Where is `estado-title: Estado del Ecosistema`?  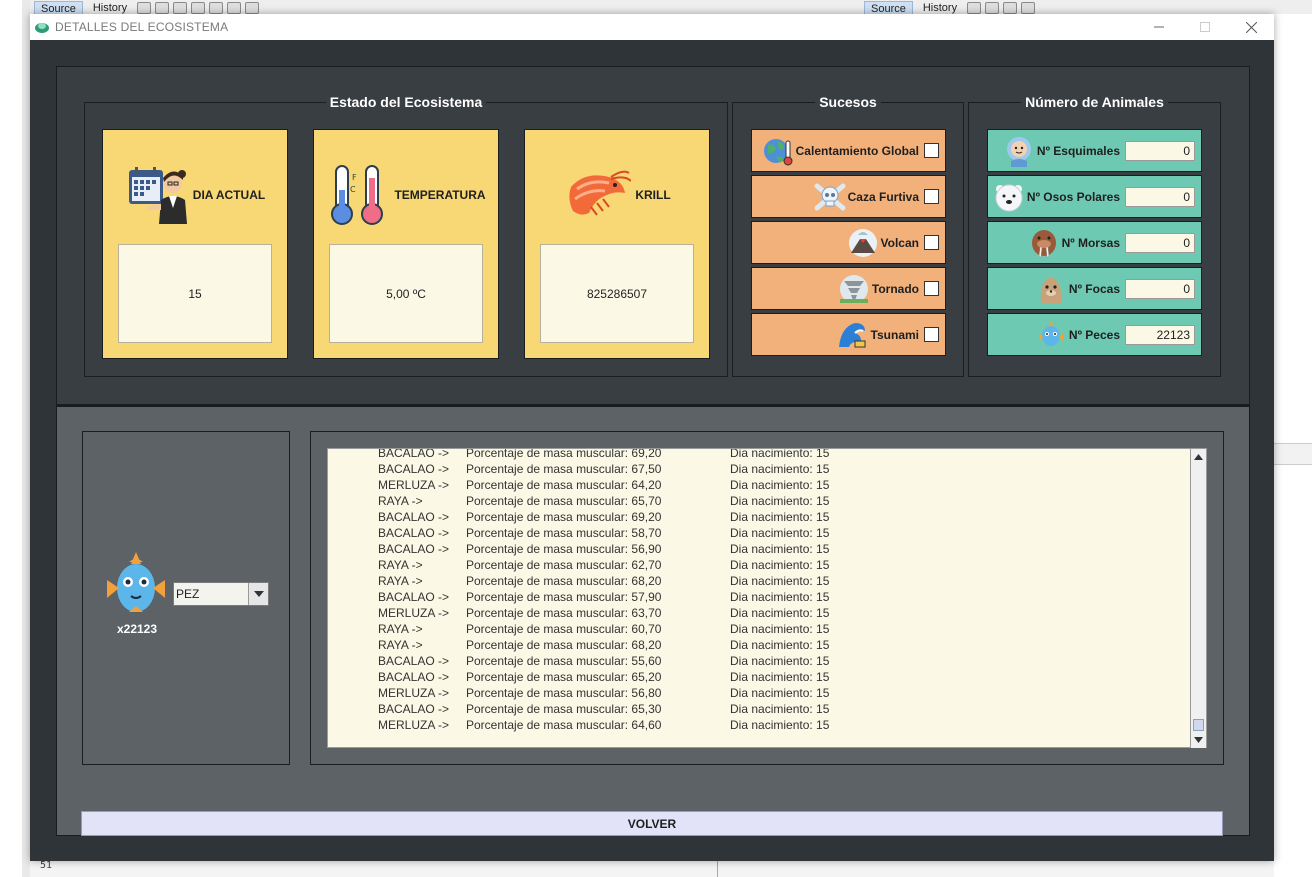 estado-title: Estado del Ecosistema is located at coordinates (406, 102).